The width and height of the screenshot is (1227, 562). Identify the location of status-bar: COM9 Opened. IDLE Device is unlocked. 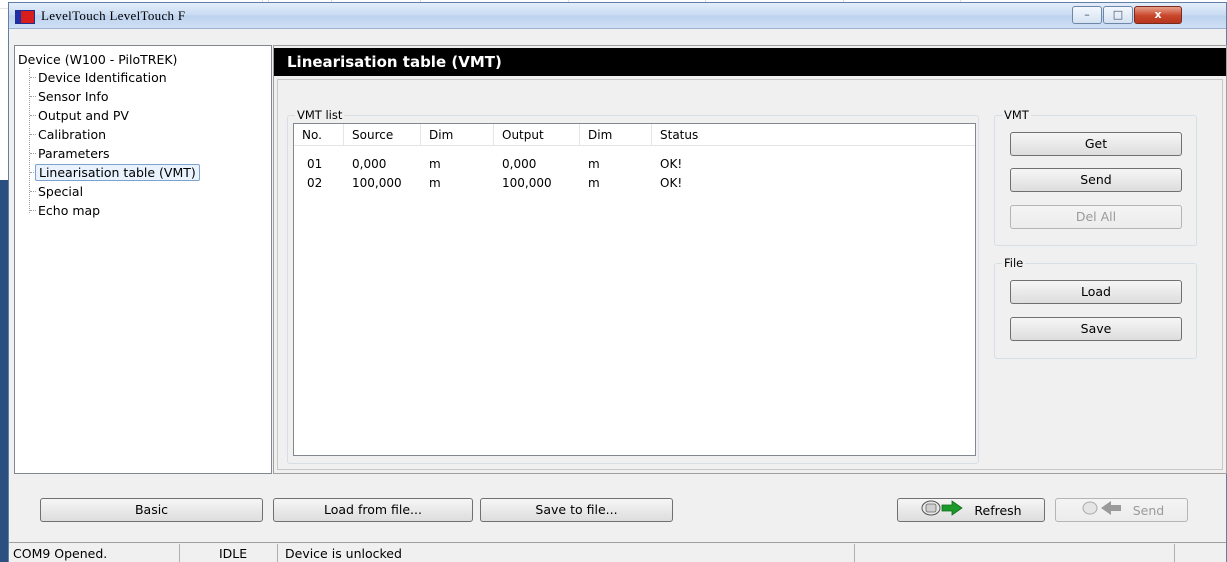
(617, 552).